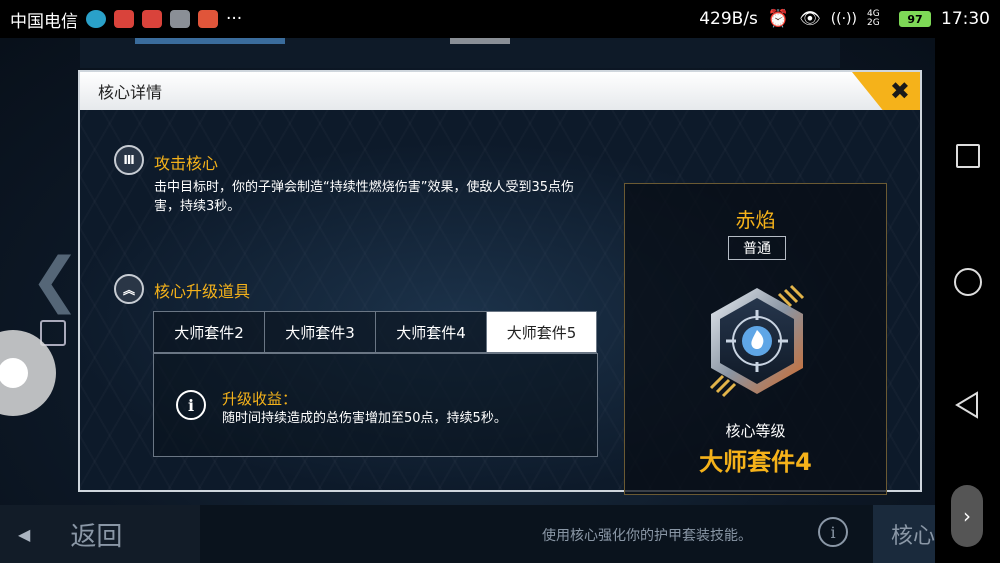  I want to click on back-triangle-icon, so click(968, 405).